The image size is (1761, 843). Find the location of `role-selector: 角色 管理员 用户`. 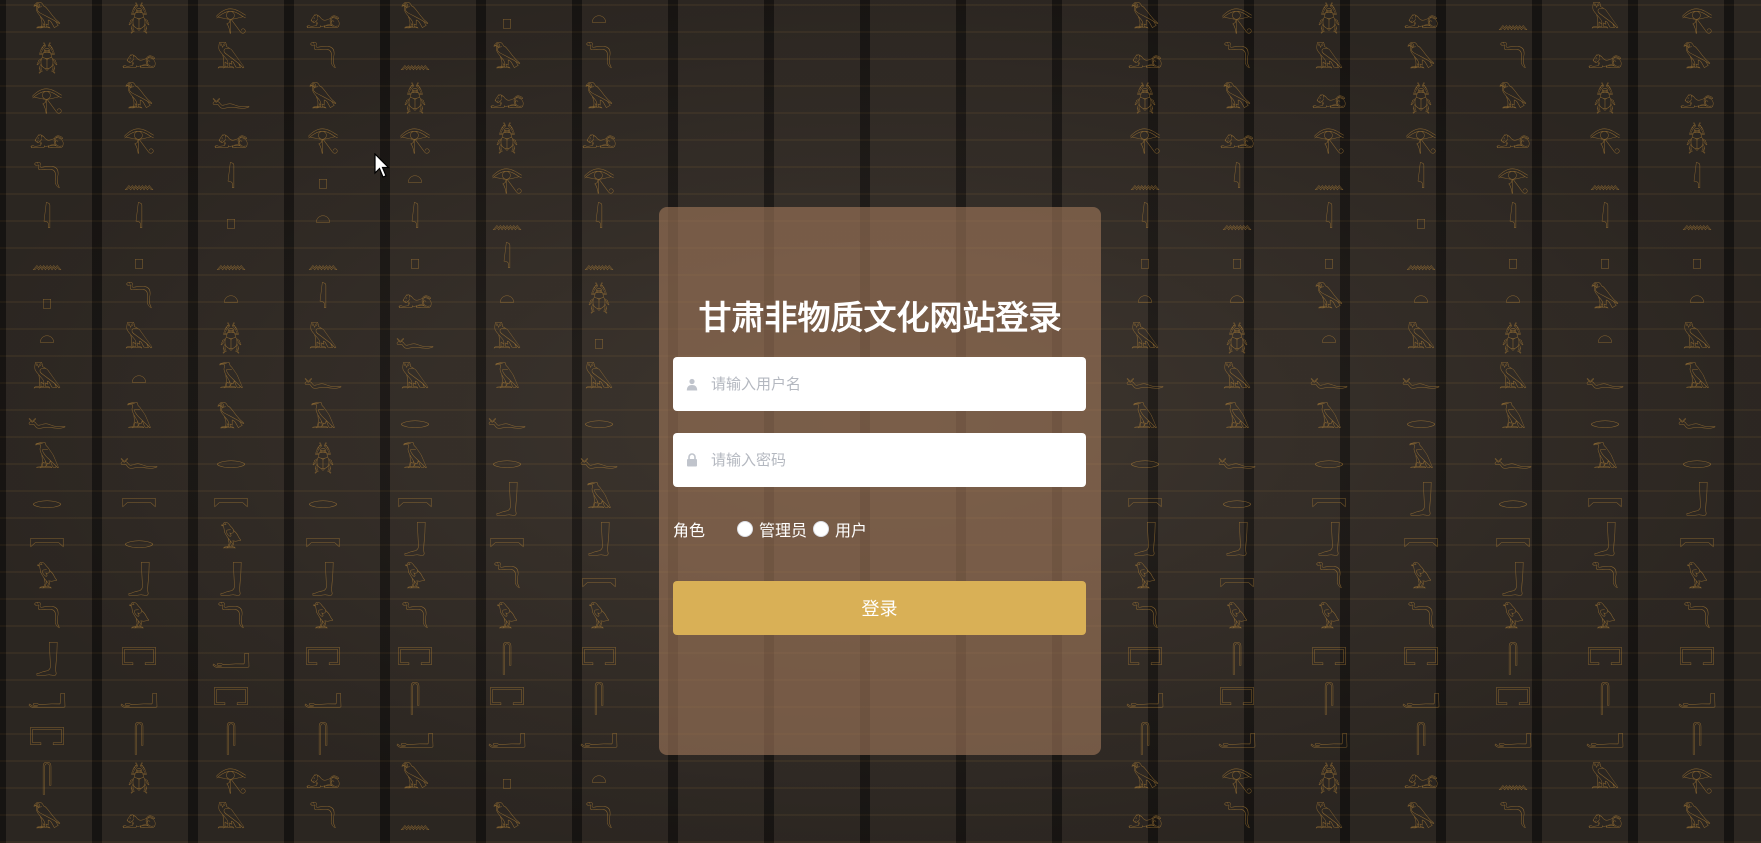

role-selector: 角色 管理员 用户 is located at coordinates (773, 529).